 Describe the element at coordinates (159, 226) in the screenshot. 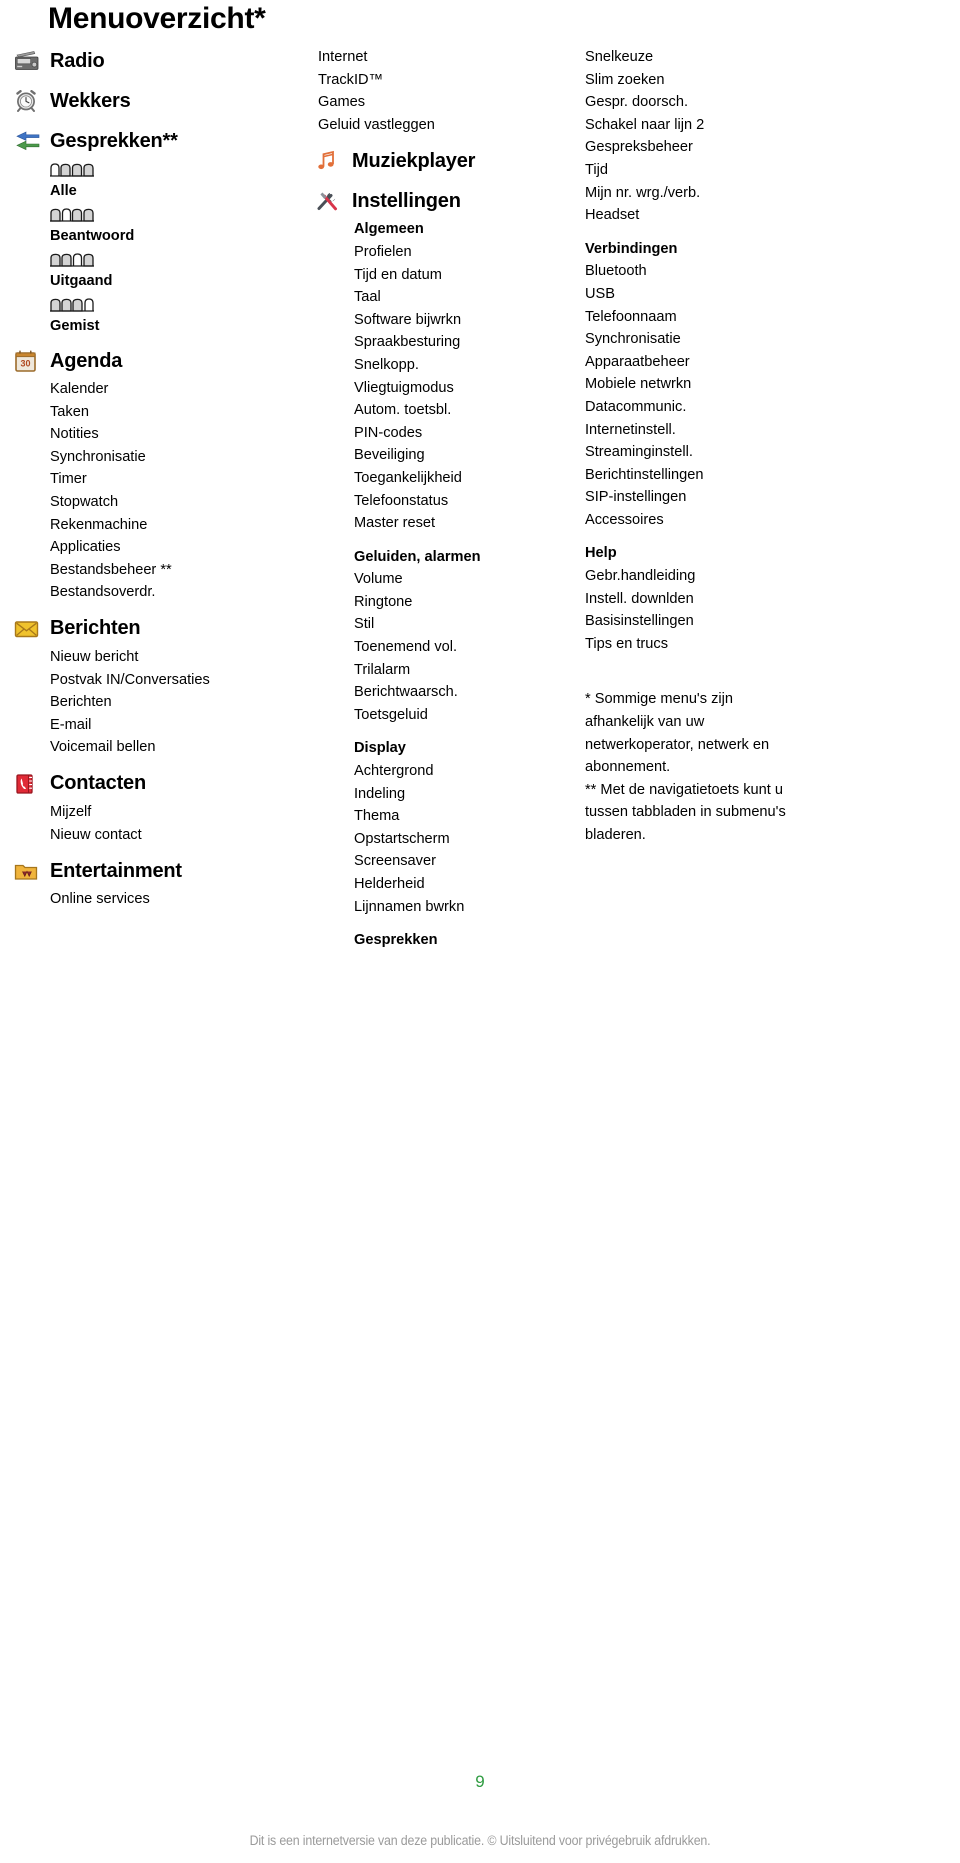

I see `call-tab-beantwoord: Beantwoord` at that location.